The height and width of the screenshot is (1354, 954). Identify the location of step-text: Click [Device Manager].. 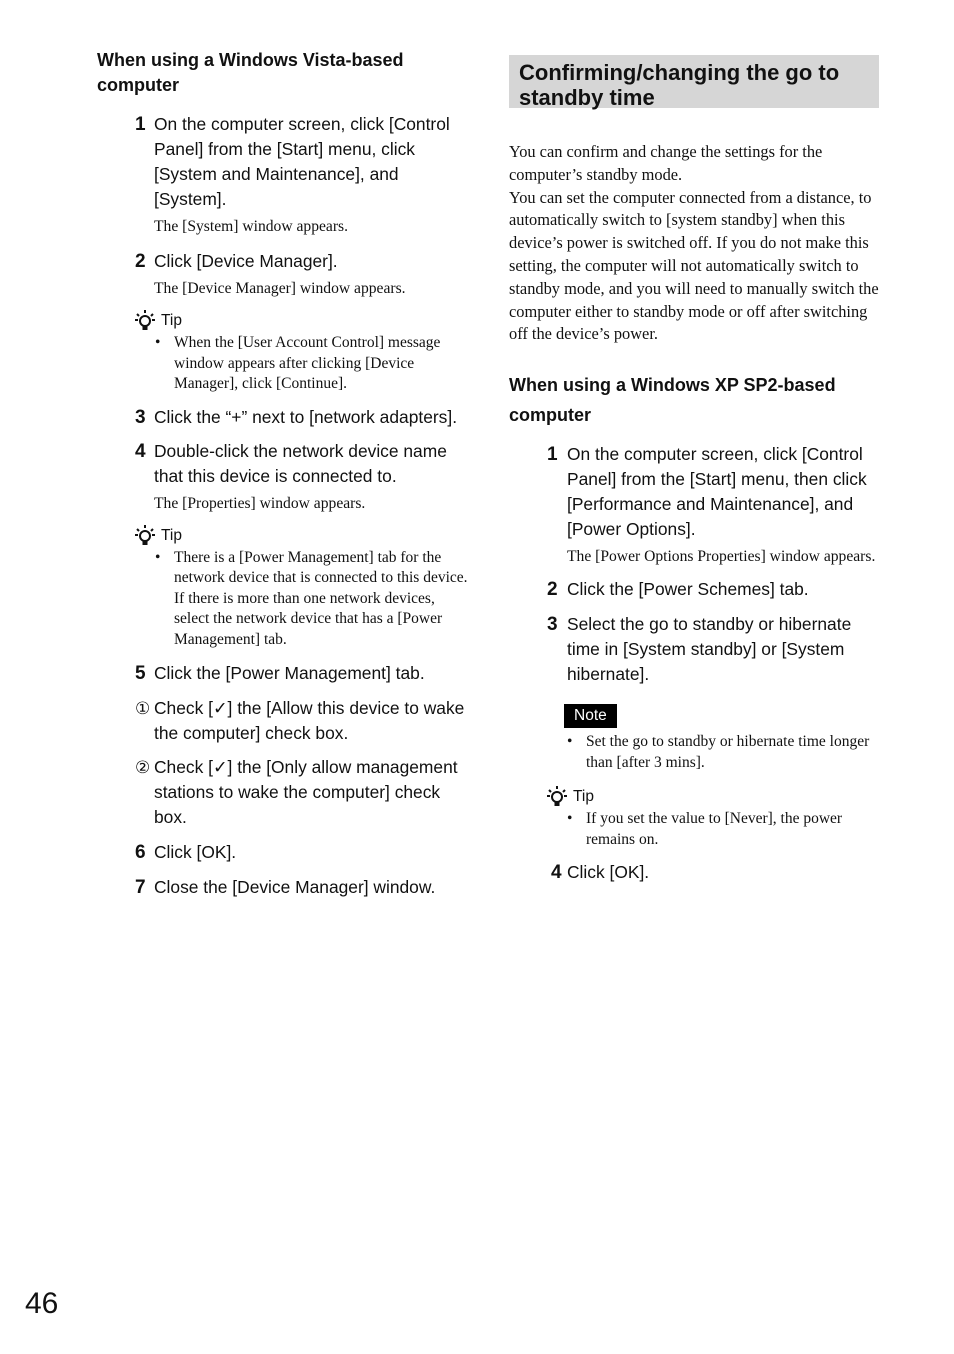
(246, 261).